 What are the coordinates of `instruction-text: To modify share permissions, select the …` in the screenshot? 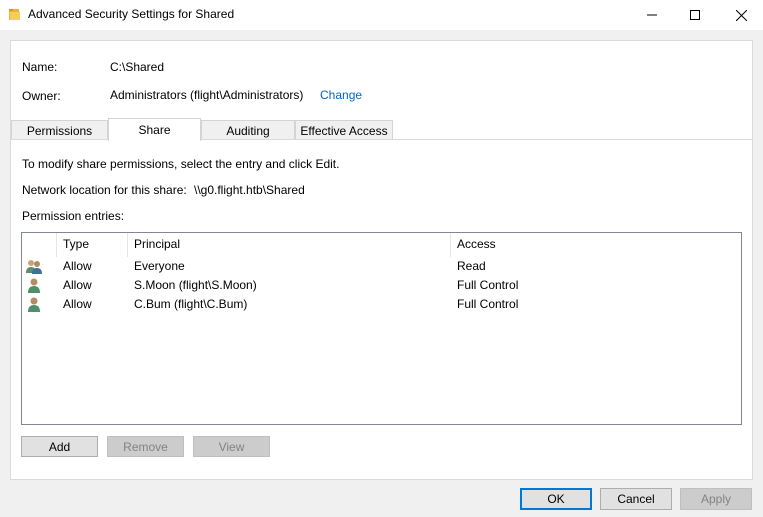 It's located at (181, 164).